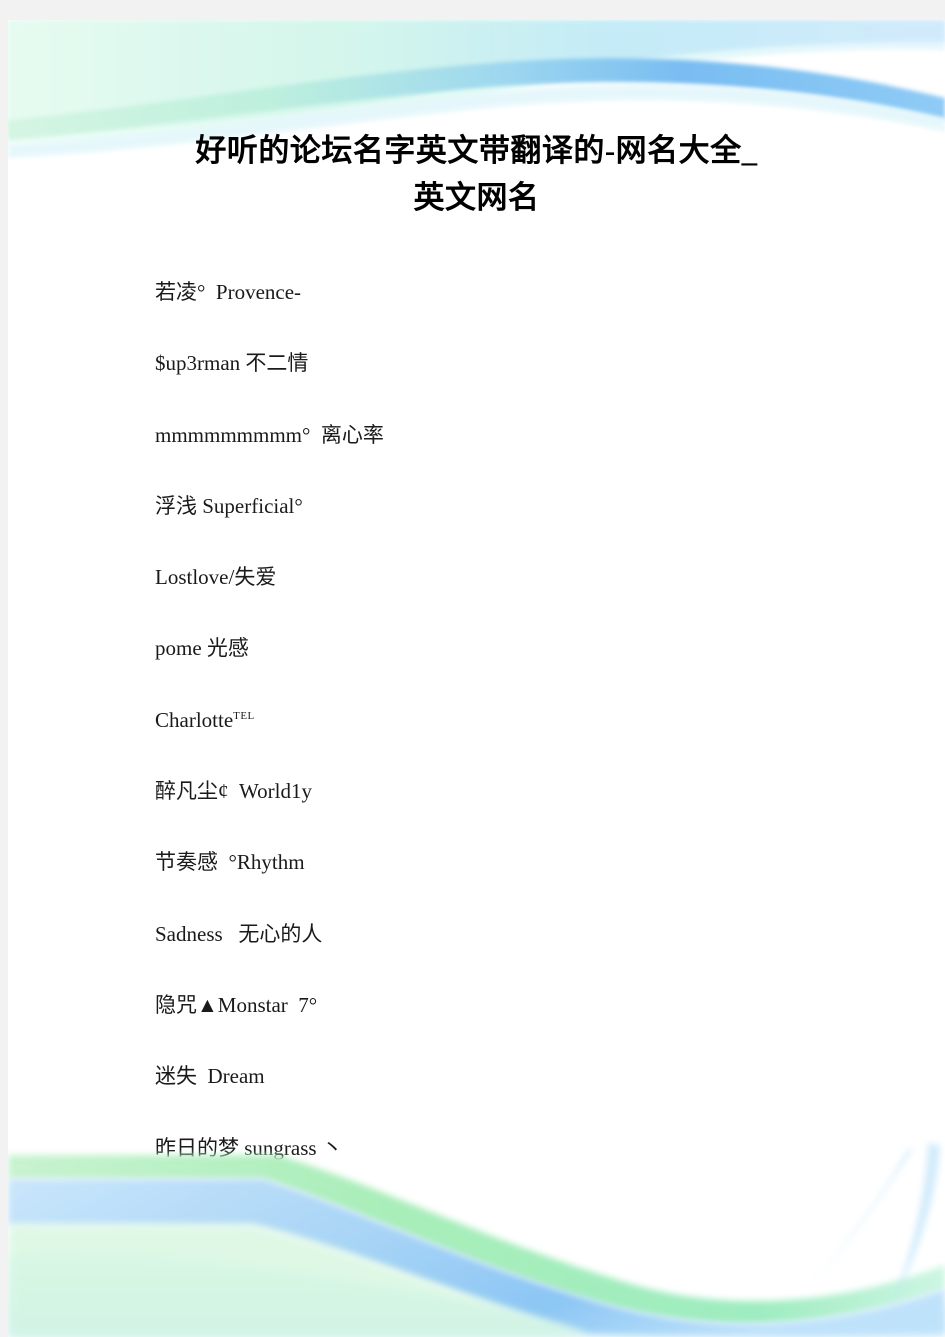 This screenshot has width=945, height=1337. What do you see at coordinates (210, 1076) in the screenshot?
I see `nickname-line: 迷失 Dream` at bounding box center [210, 1076].